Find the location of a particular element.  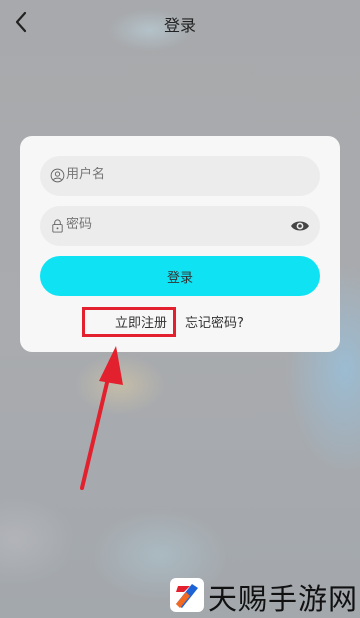

password-field is located at coordinates (180, 226).